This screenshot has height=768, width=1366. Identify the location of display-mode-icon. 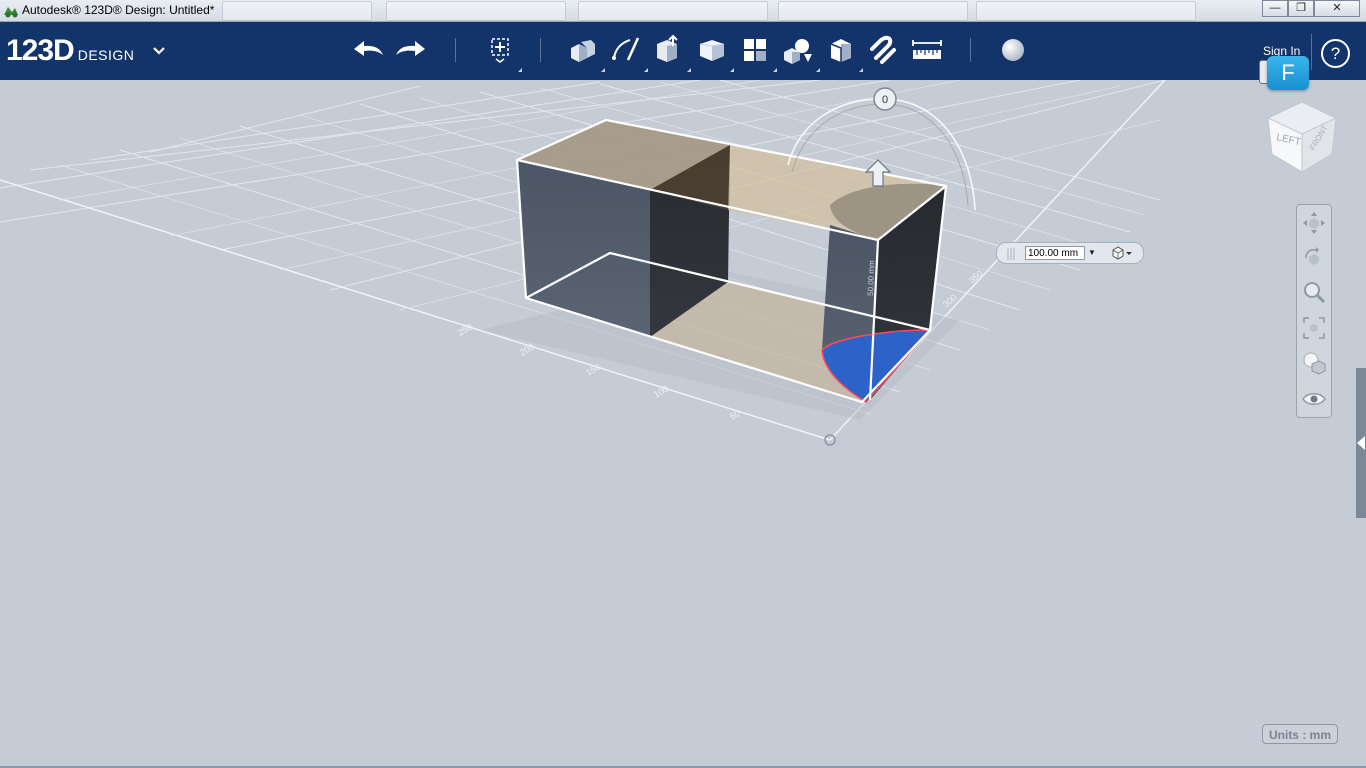
(1314, 363).